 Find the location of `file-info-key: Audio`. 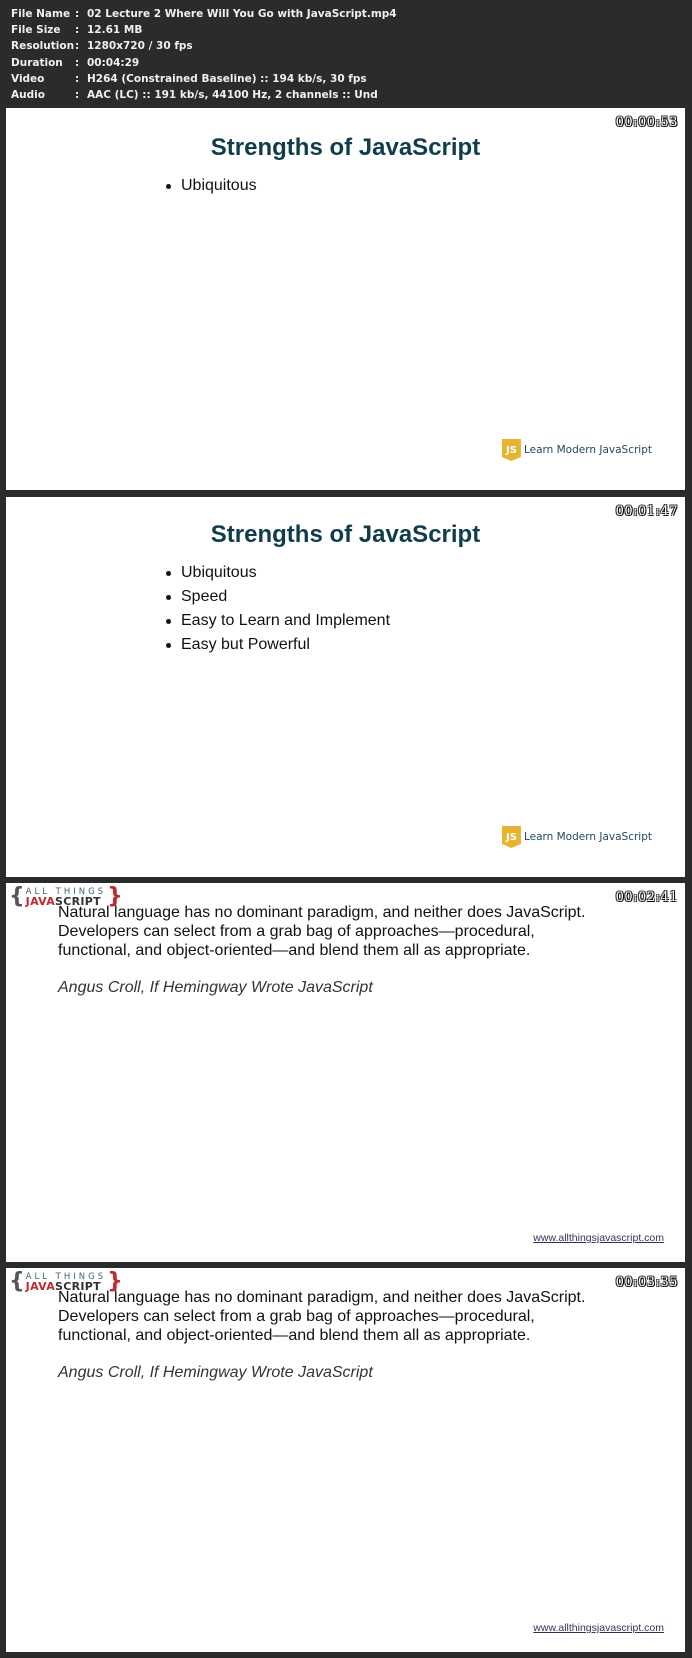

file-info-key: Audio is located at coordinates (28, 95).